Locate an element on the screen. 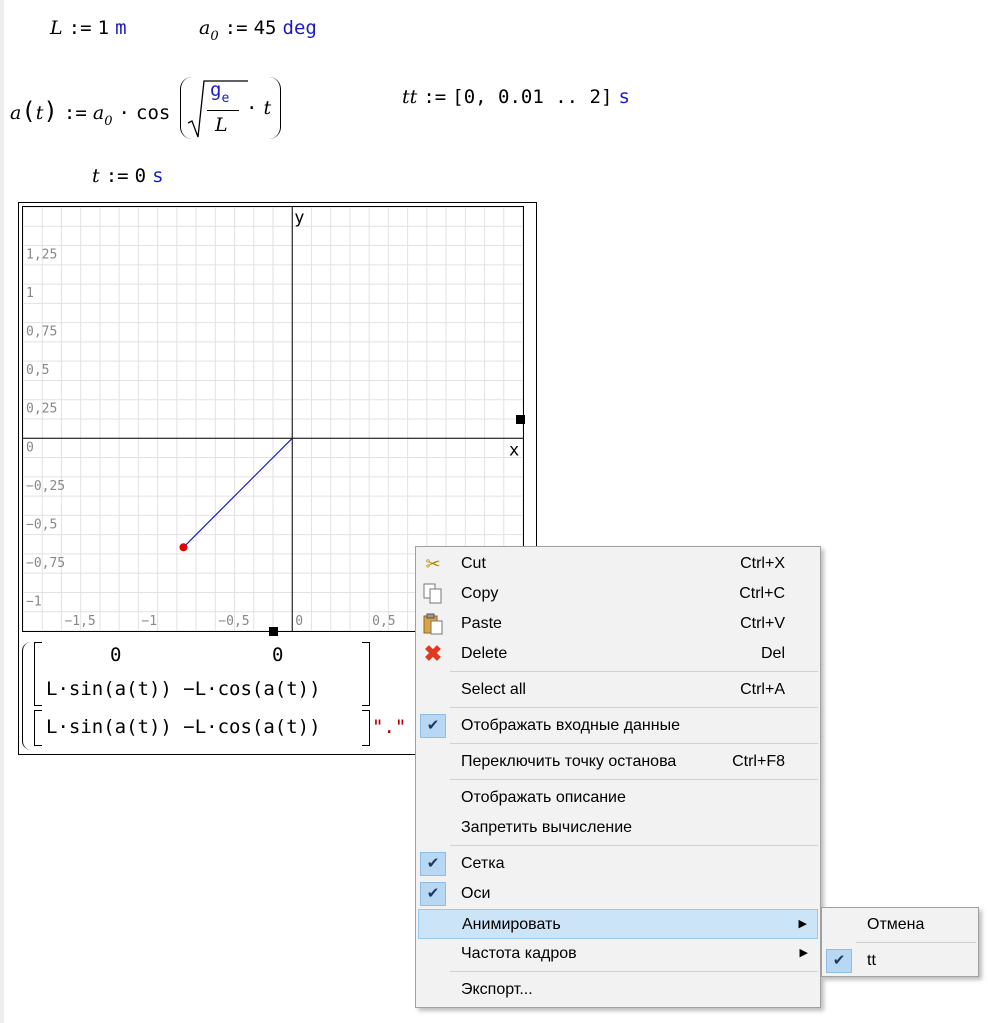  pendulum-bob is located at coordinates (183, 547).